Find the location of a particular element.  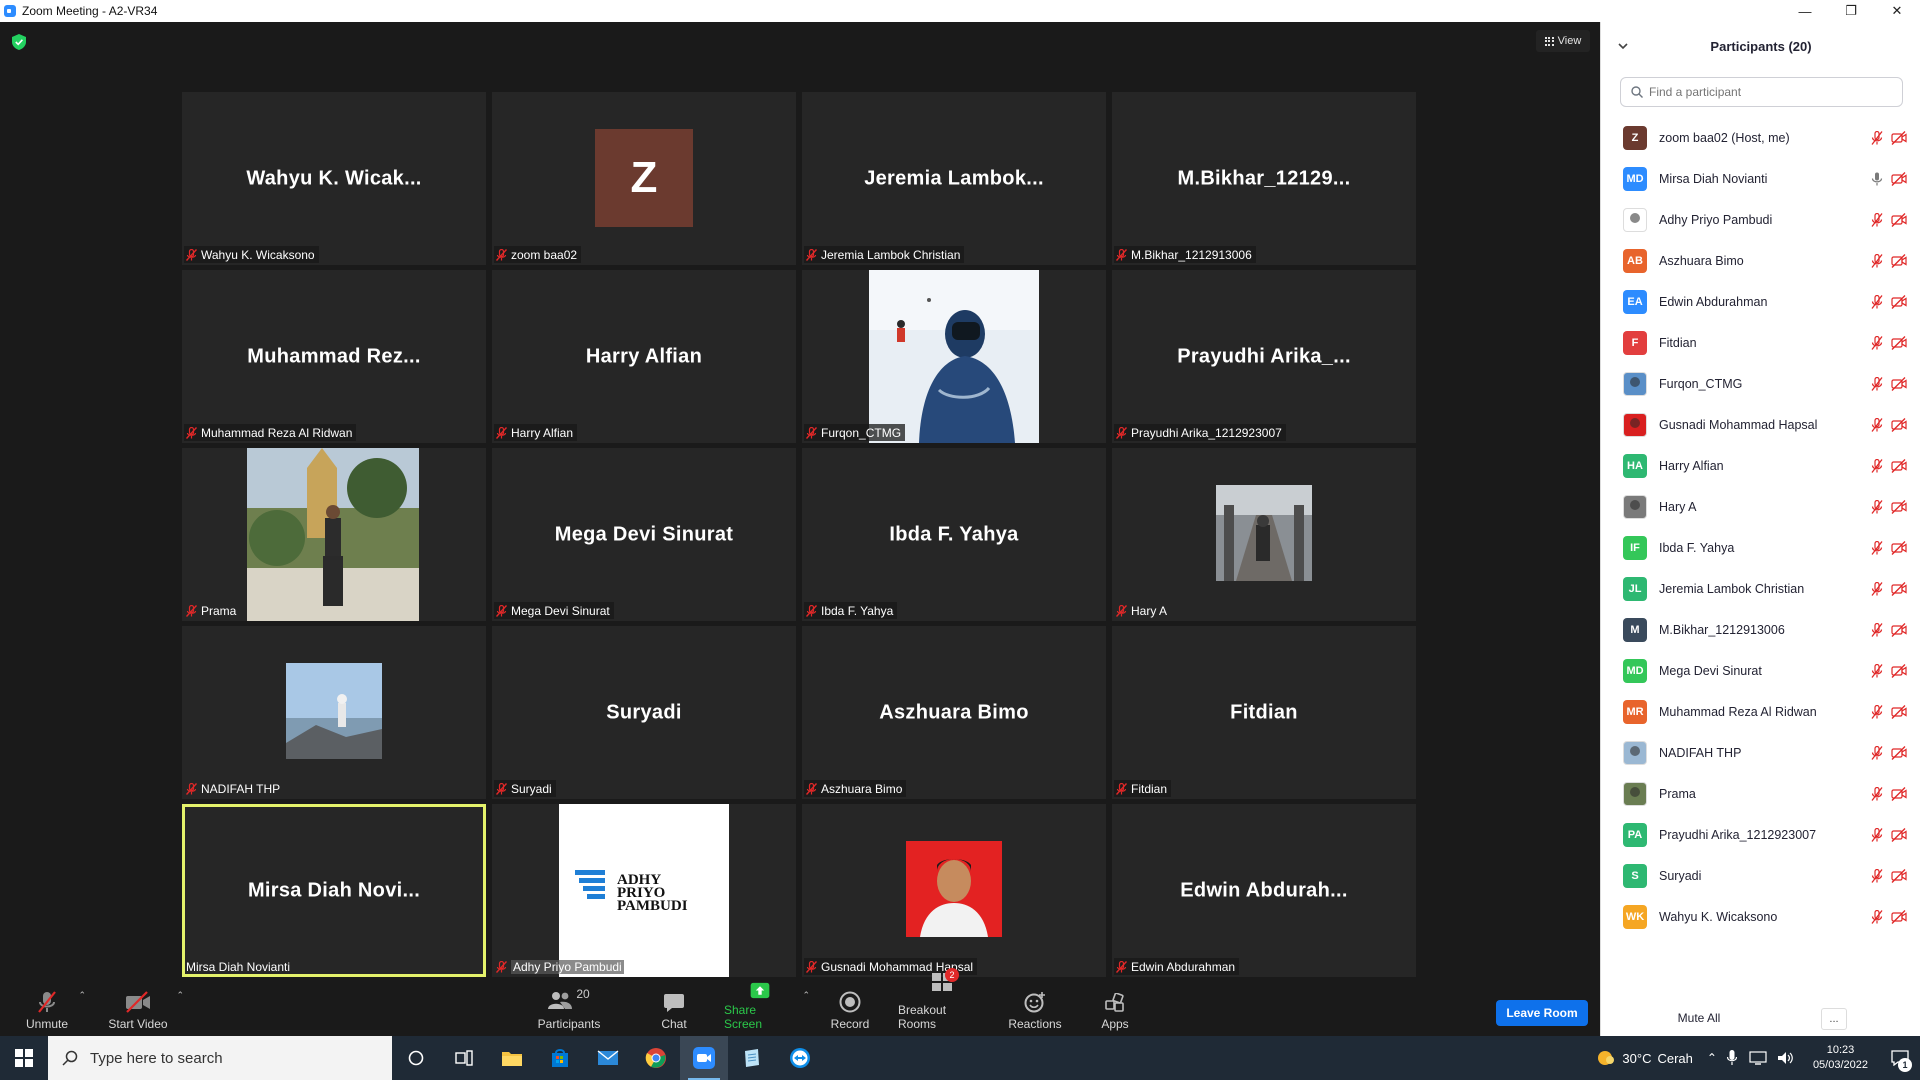

video-tile: Gusnadi Mohammad Hapsal is located at coordinates (954, 890).